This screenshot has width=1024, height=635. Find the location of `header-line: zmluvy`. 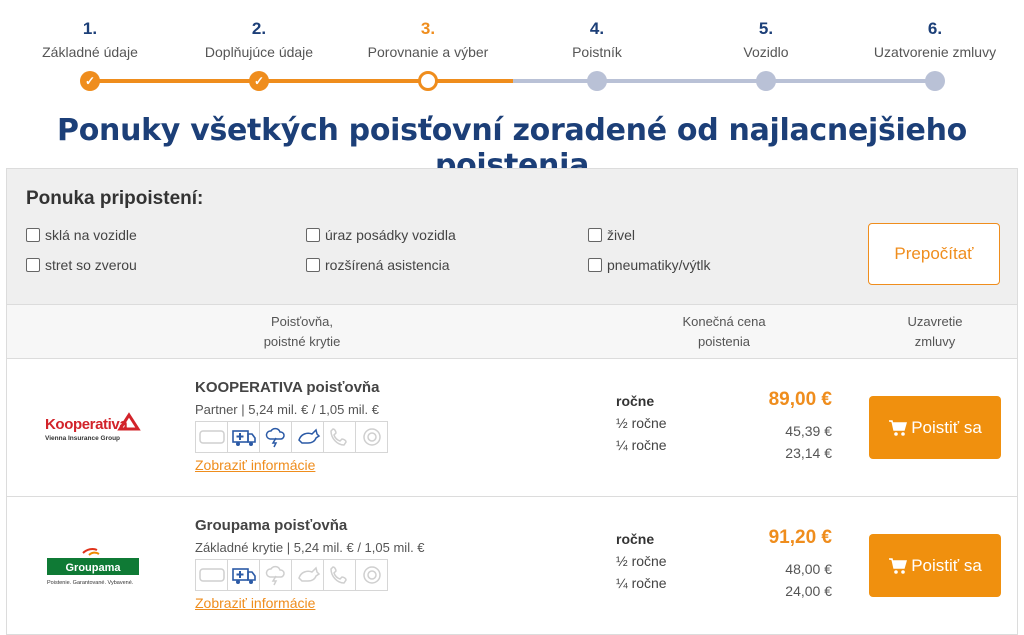

header-line: zmluvy is located at coordinates (935, 341).